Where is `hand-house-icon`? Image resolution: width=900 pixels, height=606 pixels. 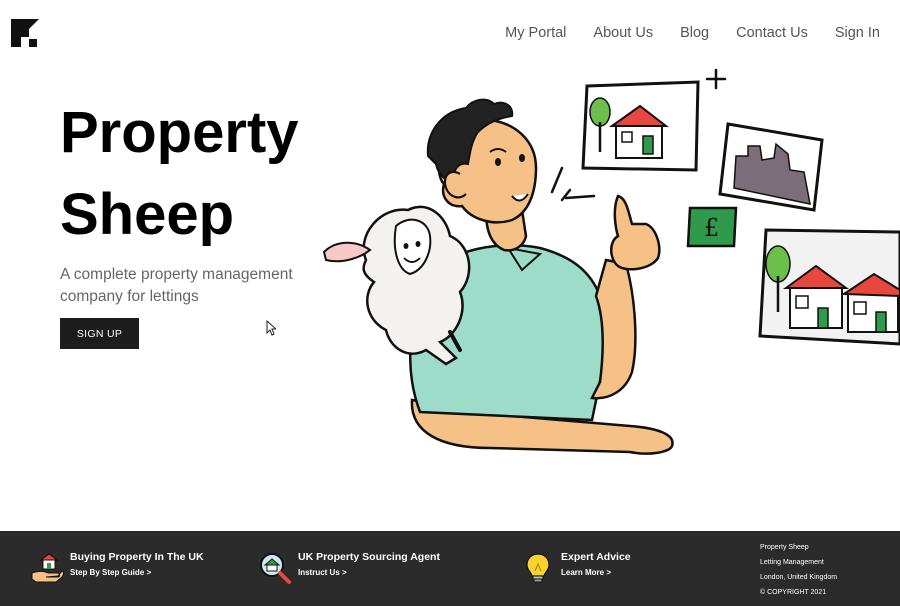
hand-house-icon is located at coordinates (47, 568).